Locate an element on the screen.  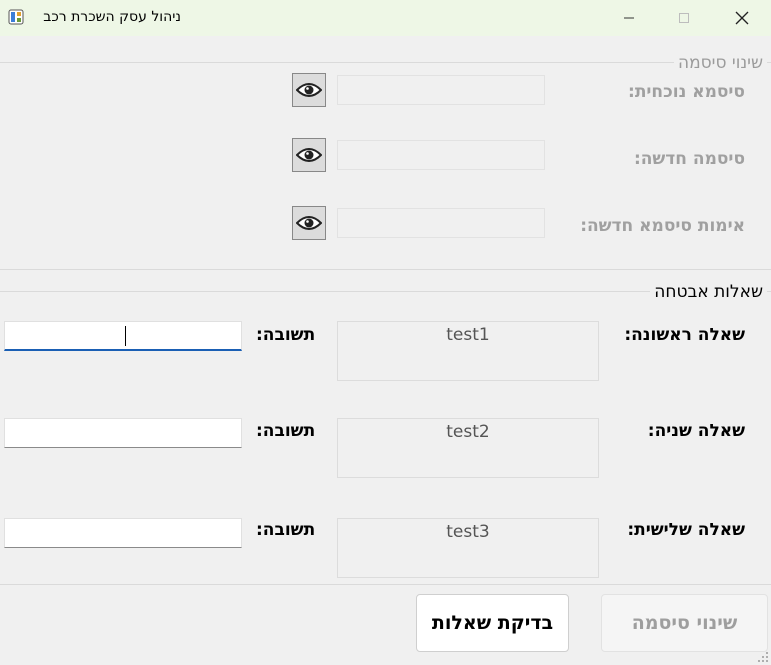
security-group-legend: שאלות אבטחה is located at coordinates (708, 292).